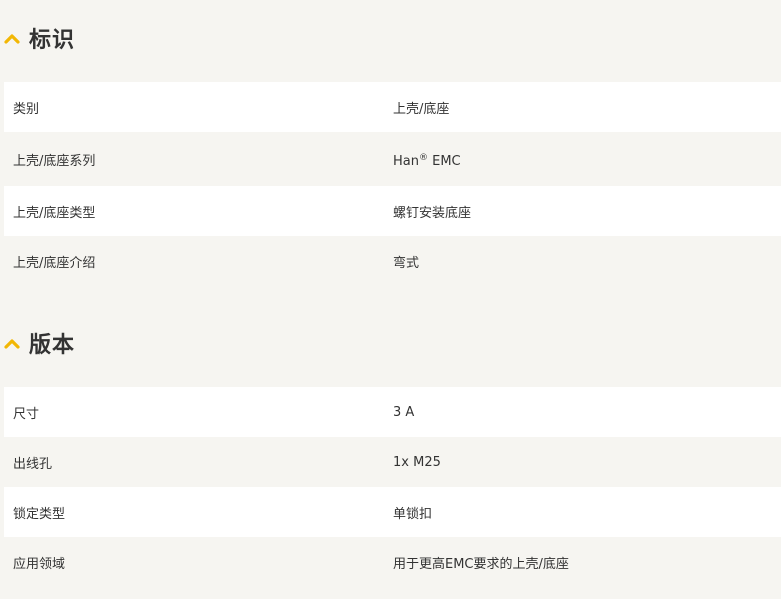  What do you see at coordinates (39, 514) in the screenshot?
I see `row-label: 锁定类型` at bounding box center [39, 514].